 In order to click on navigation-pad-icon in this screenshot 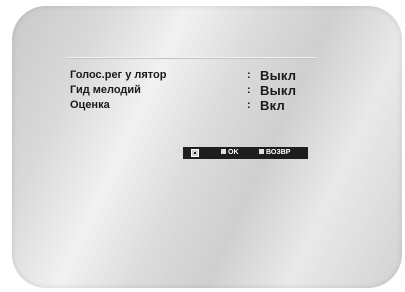, I will do `click(195, 153)`.